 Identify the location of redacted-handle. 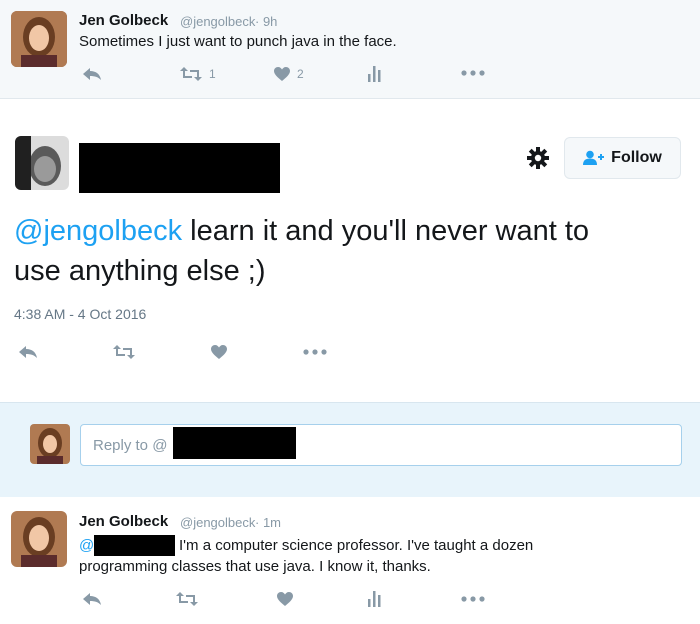
(234, 443).